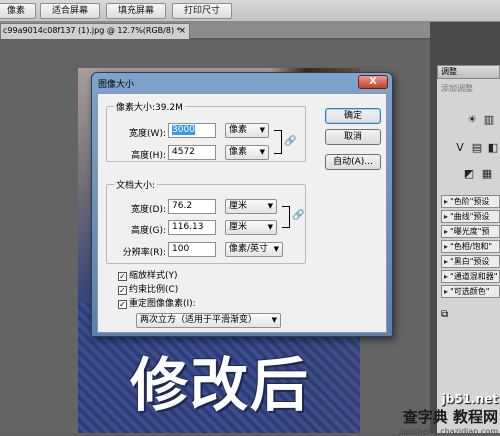 Image resolution: width=500 pixels, height=436 pixels. Describe the element at coordinates (92, 30) in the screenshot. I see `document-tab-title: c99a9014c08f137 (1).jpg @ 12.7%(RGB/8) *` at that location.